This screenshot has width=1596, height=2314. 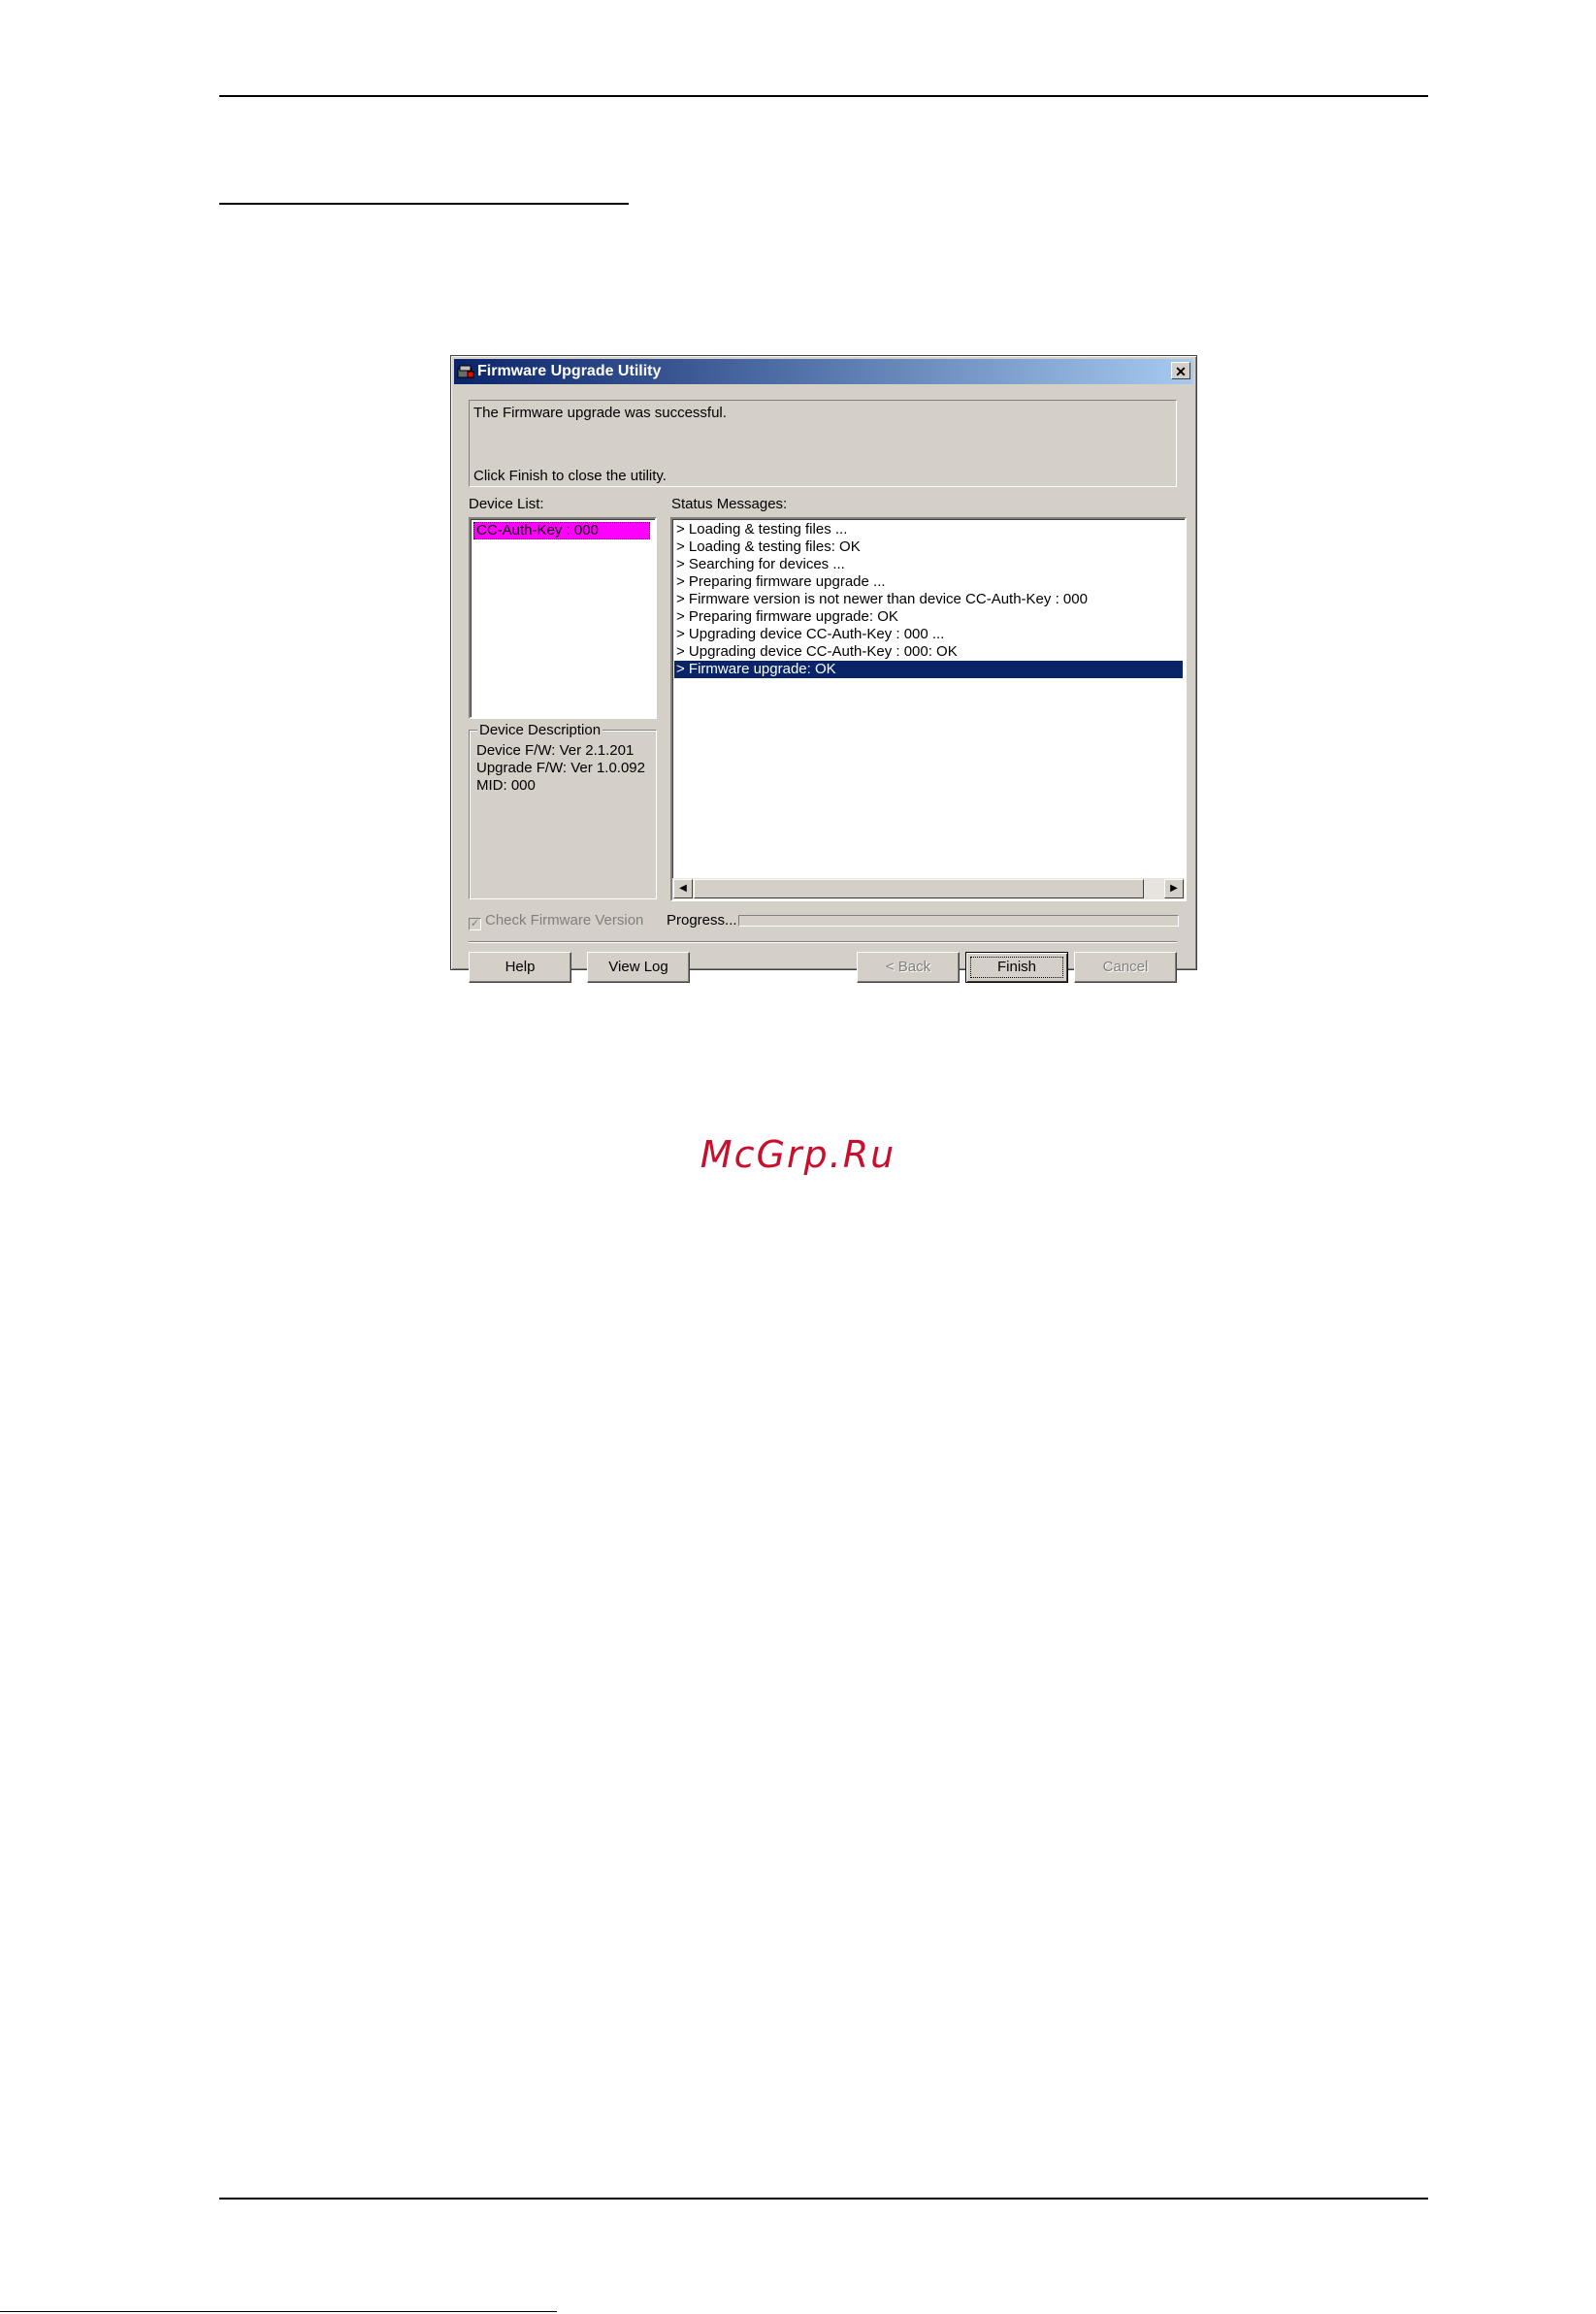 I want to click on progress-bar, so click(x=958, y=921).